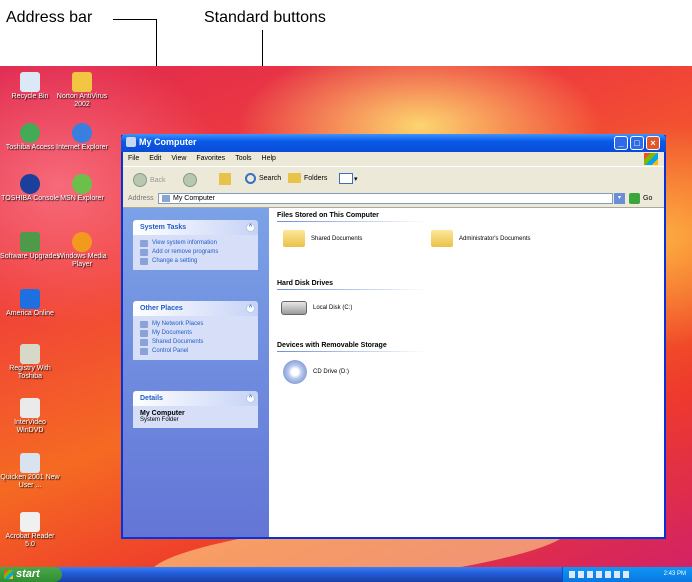 The width and height of the screenshot is (692, 582). I want to click on place-control-panel: Control Panel, so click(199, 351).